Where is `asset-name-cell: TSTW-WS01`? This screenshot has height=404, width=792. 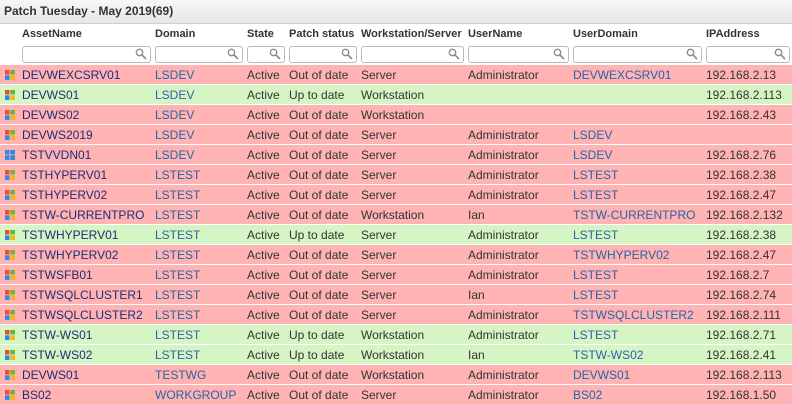 asset-name-cell: TSTW-WS01 is located at coordinates (86, 335).